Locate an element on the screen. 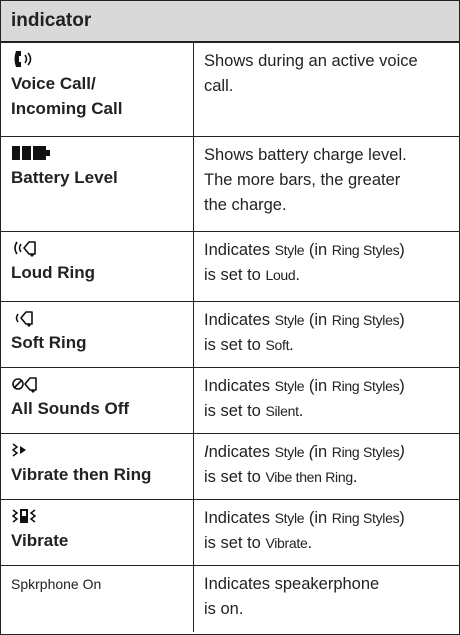 The image size is (460, 635). indicator-name: Battery Level is located at coordinates (64, 177).